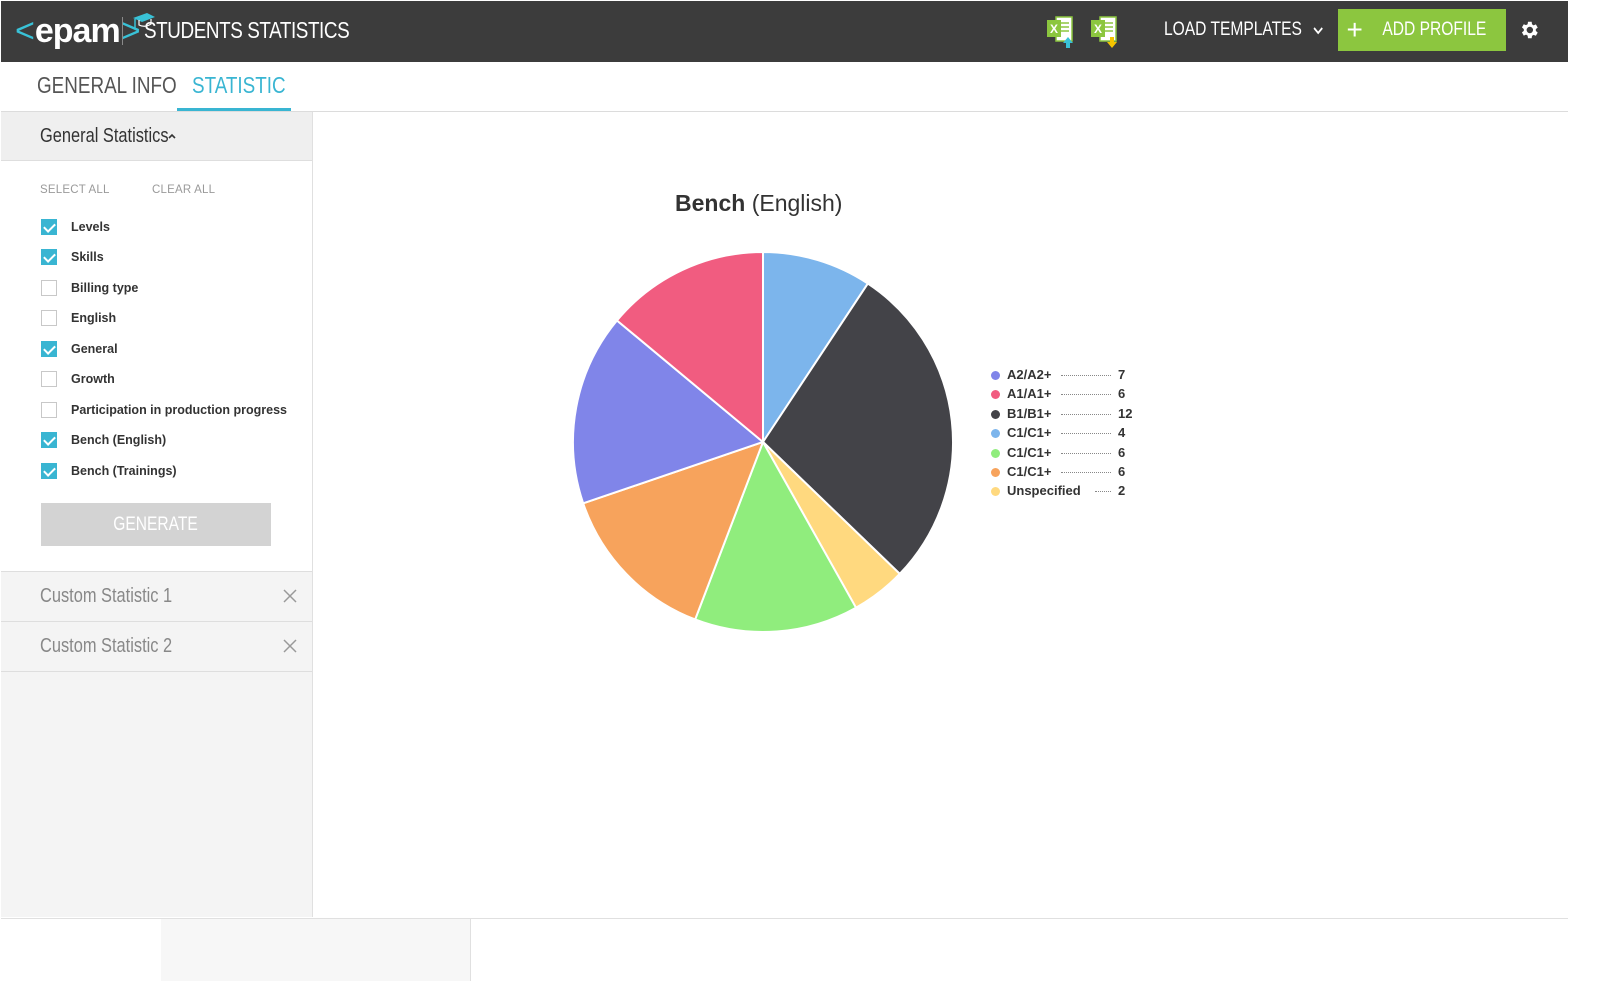  I want to click on tab-general-info: GENERAL INFO, so click(107, 85).